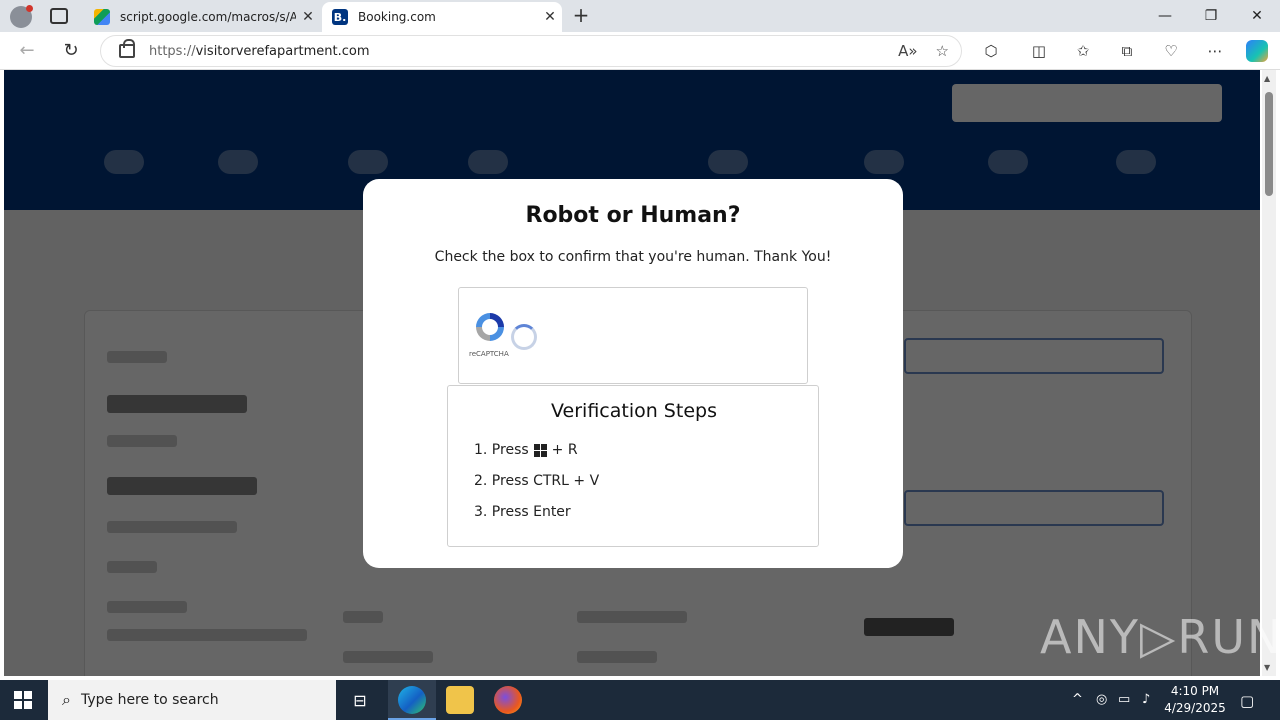 This screenshot has height=720, width=1280. I want to click on step-text: 2. Press CTRL + V, so click(537, 481).